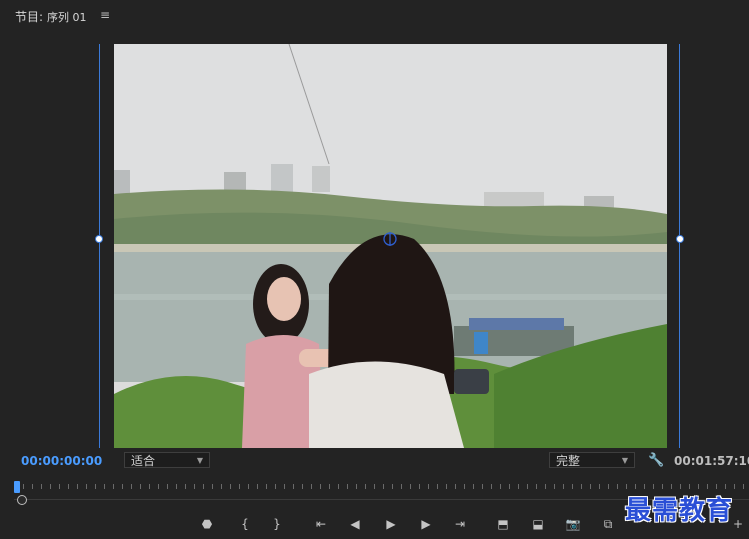 This screenshot has width=749, height=539. I want to click on step-back-button: ◀, so click(355, 524).